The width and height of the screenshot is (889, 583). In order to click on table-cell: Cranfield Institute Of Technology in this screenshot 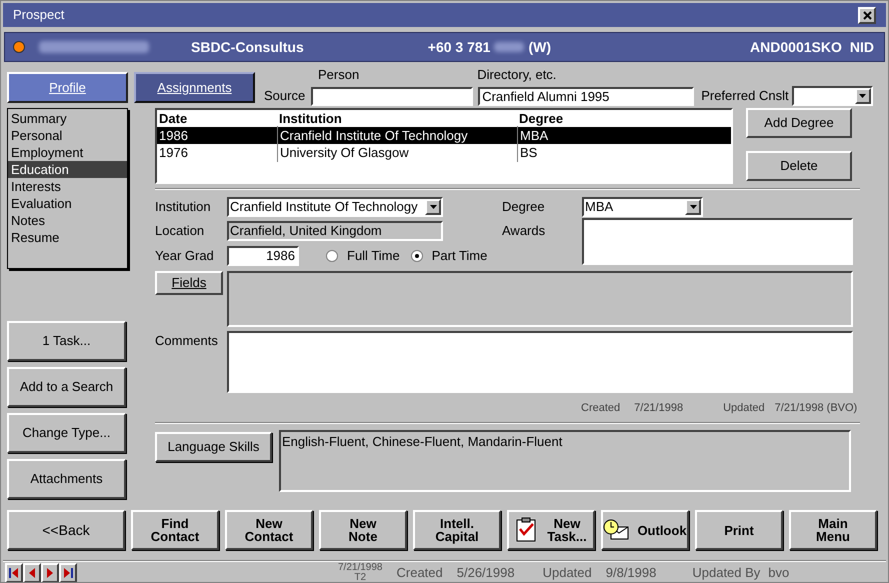, I will do `click(397, 136)`.